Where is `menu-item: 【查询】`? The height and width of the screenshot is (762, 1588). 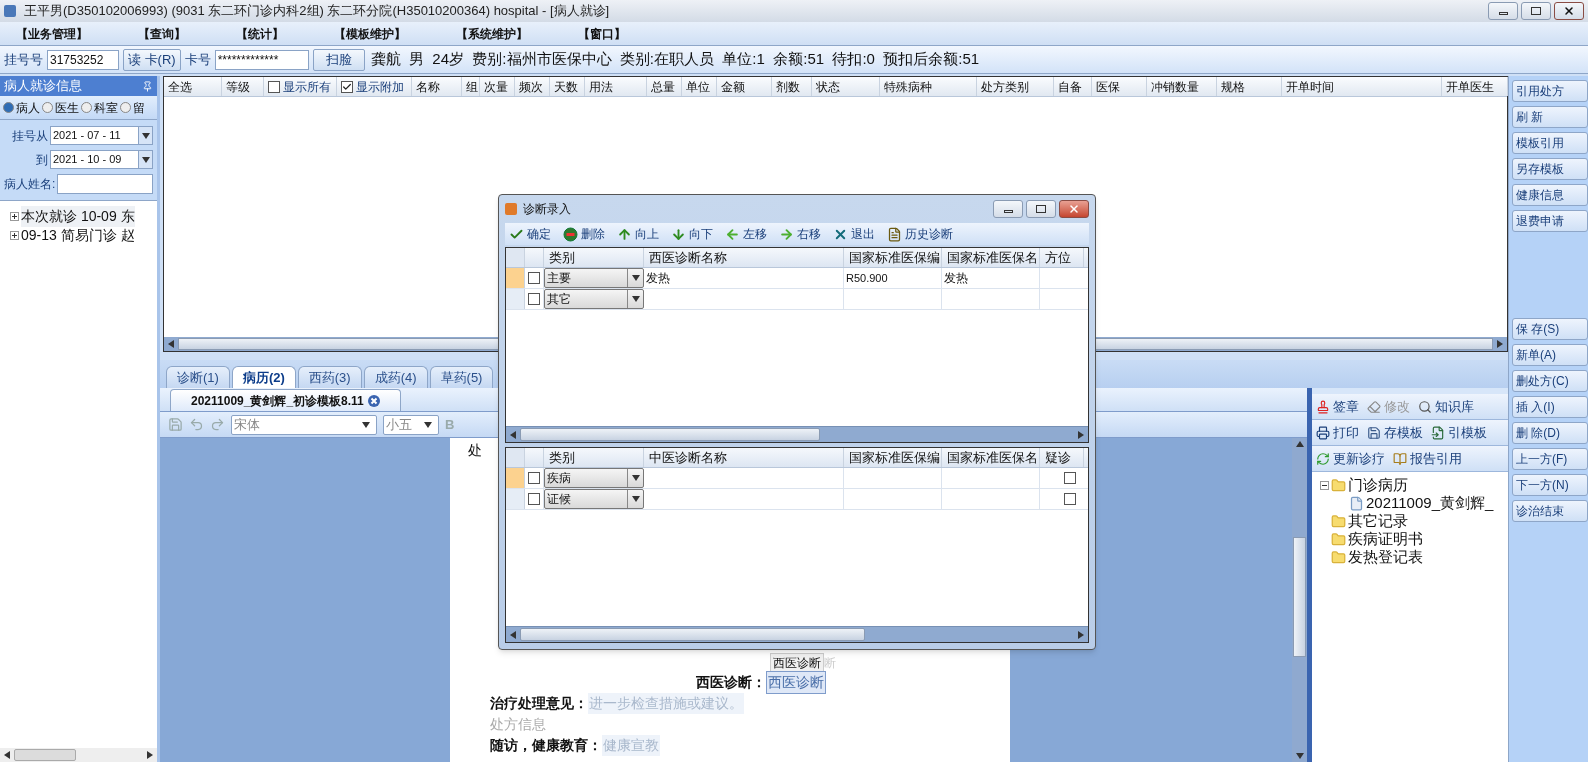 menu-item: 【查询】 is located at coordinates (162, 33).